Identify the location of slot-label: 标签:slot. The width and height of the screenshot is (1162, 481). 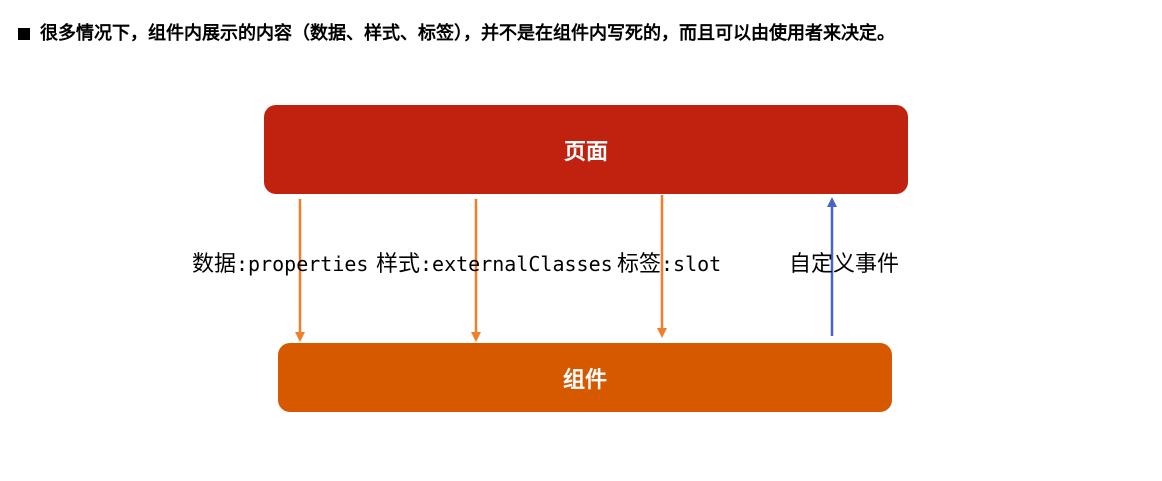
(669, 264).